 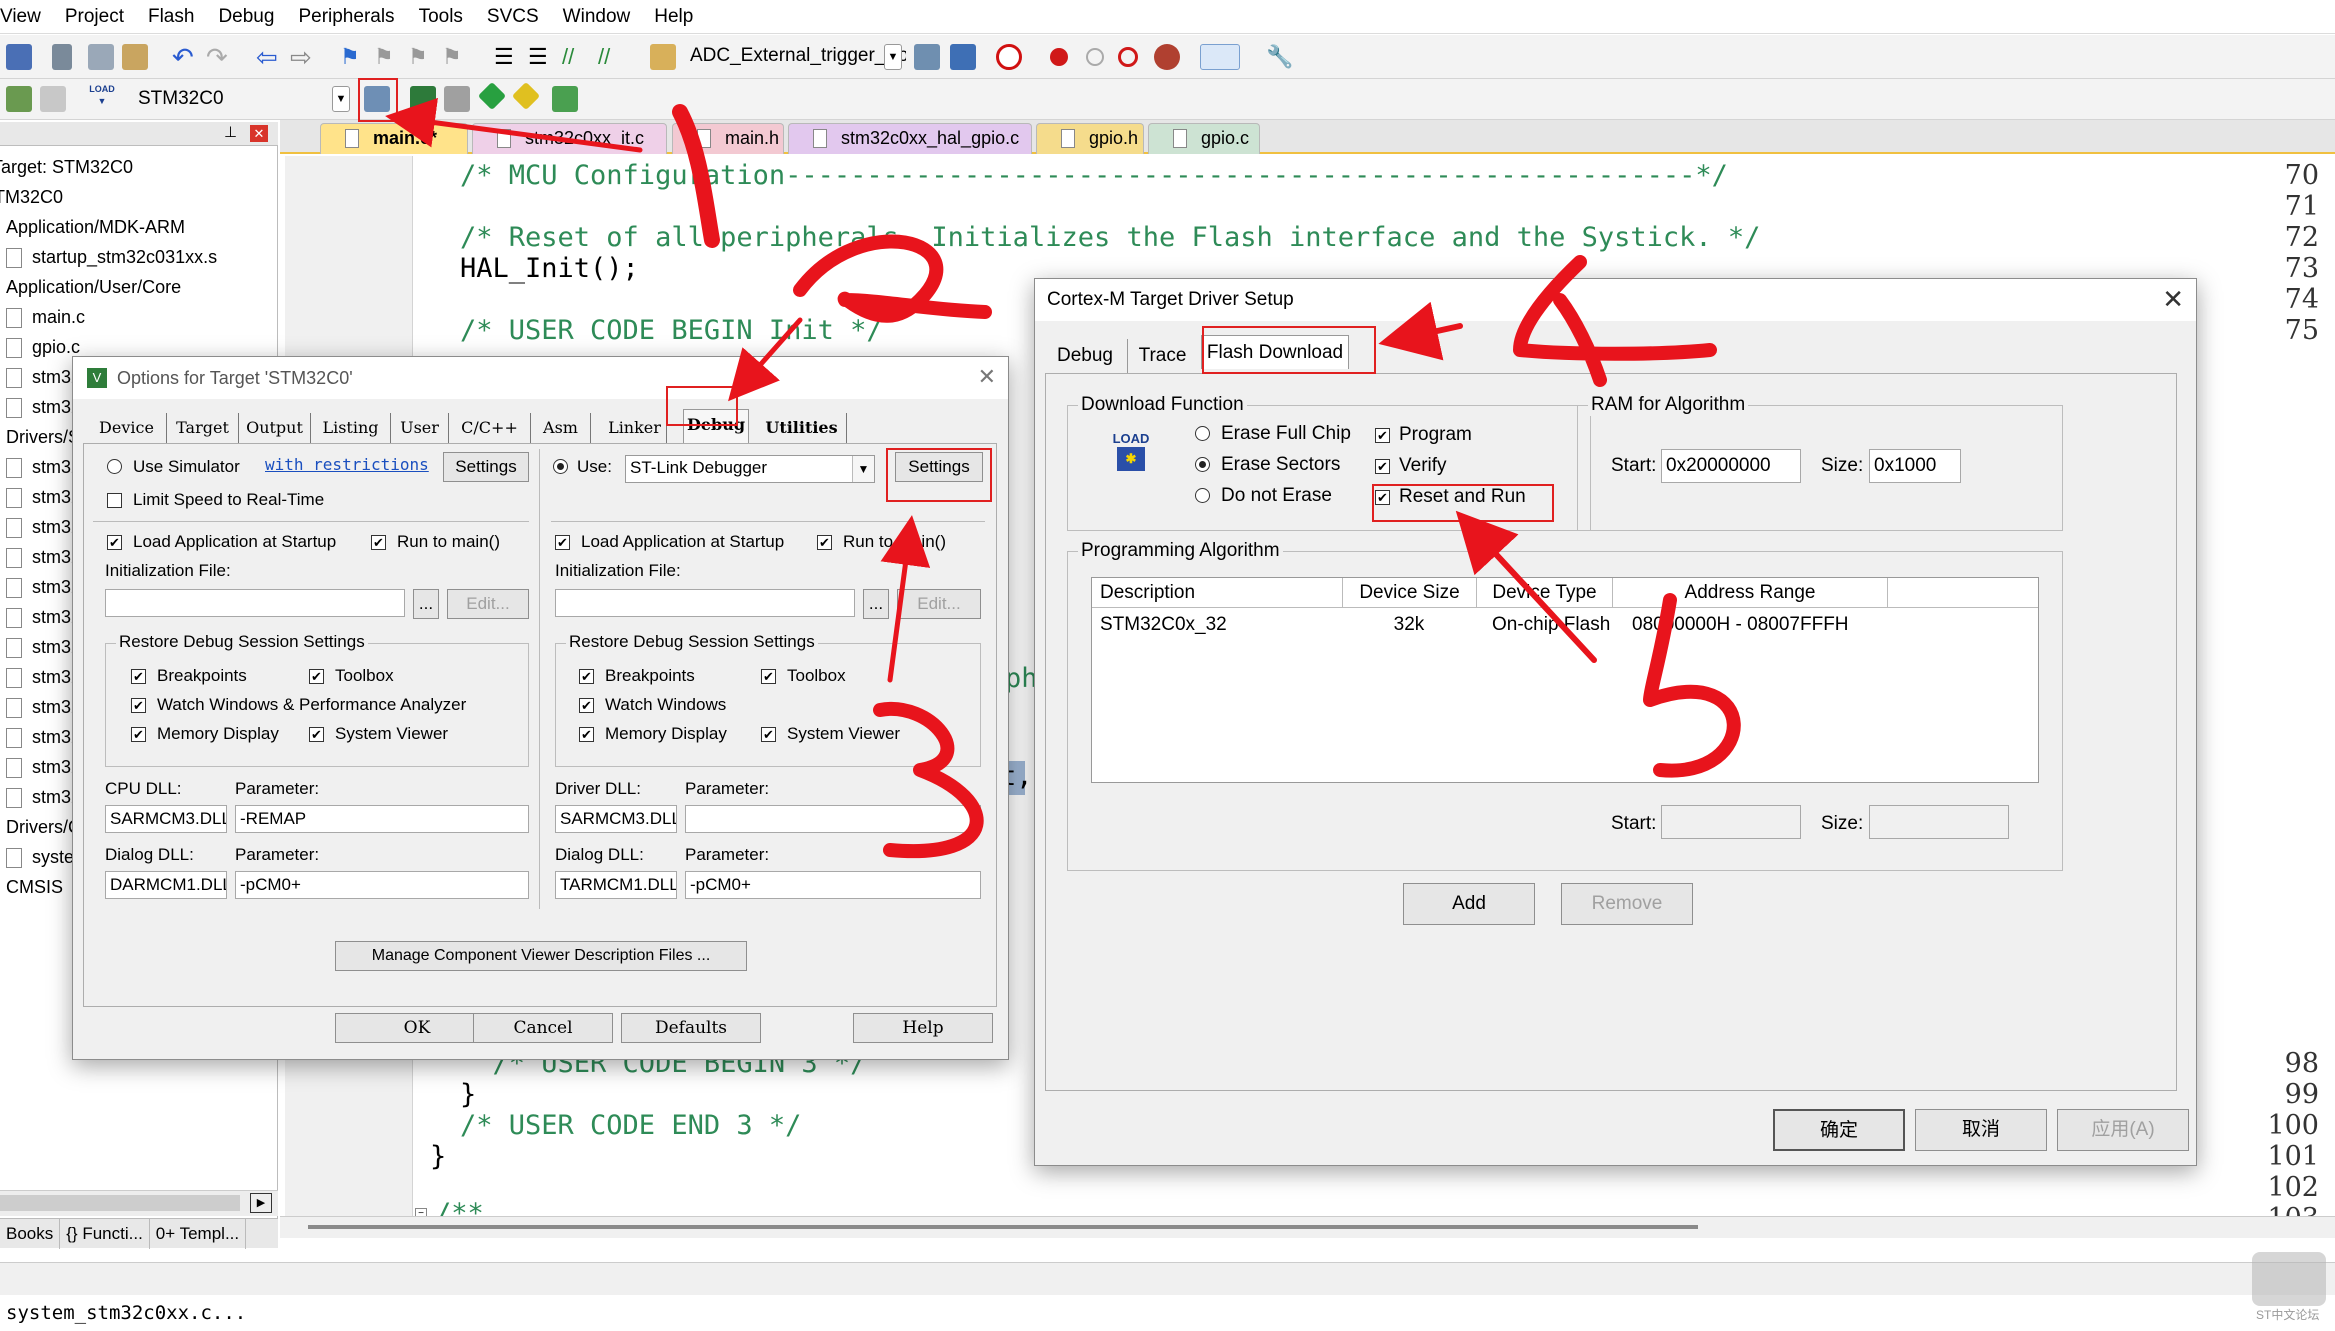 What do you see at coordinates (185, 57) in the screenshot?
I see `undo-icon: ↶` at bounding box center [185, 57].